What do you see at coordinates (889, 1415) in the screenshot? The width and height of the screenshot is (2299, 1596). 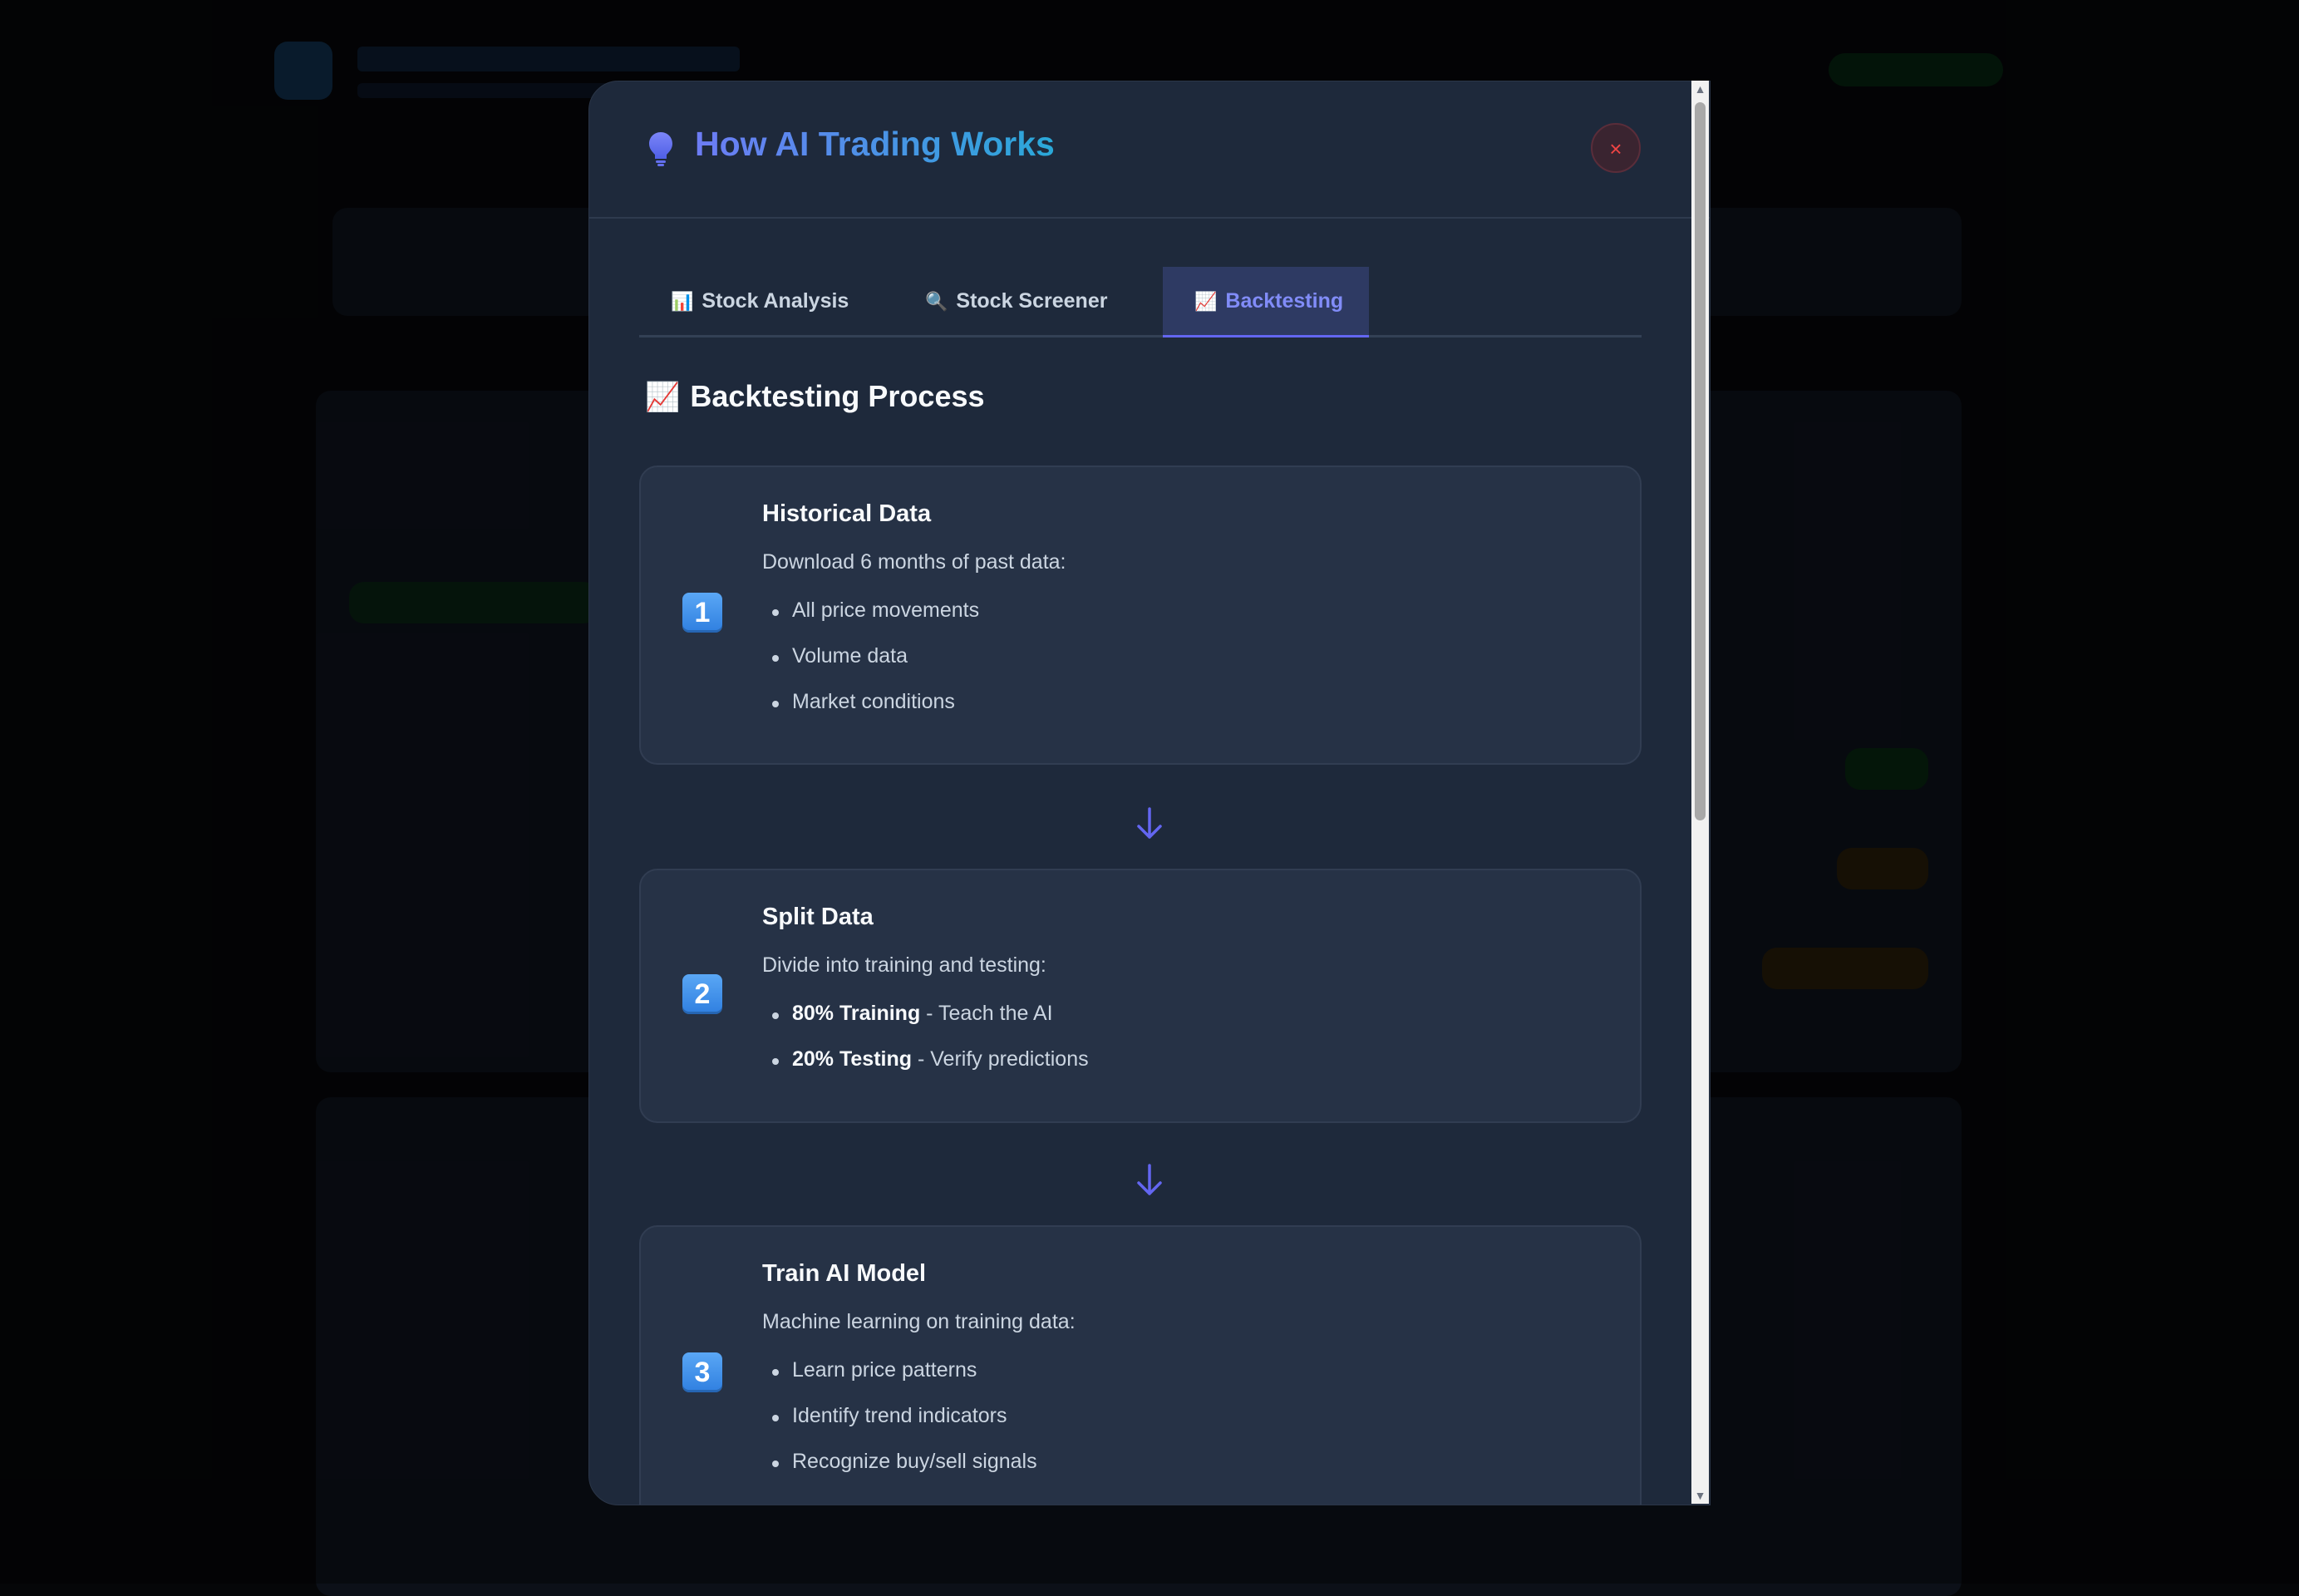 I see `list-item: Identify trend indicators` at bounding box center [889, 1415].